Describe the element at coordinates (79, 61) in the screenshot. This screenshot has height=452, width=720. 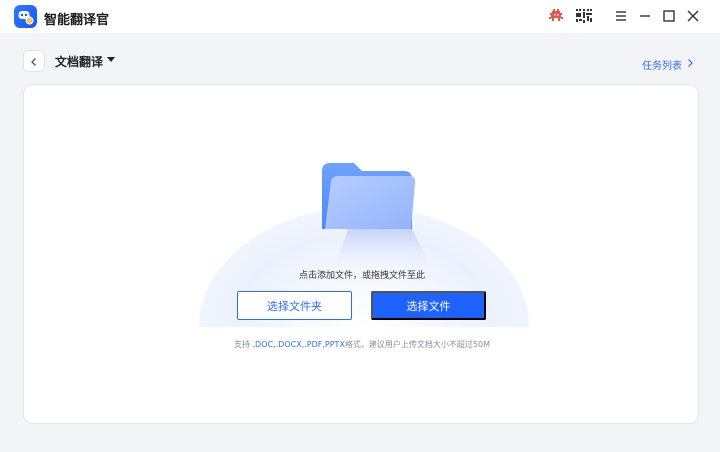
I see `page-title: 文档翻译` at that location.